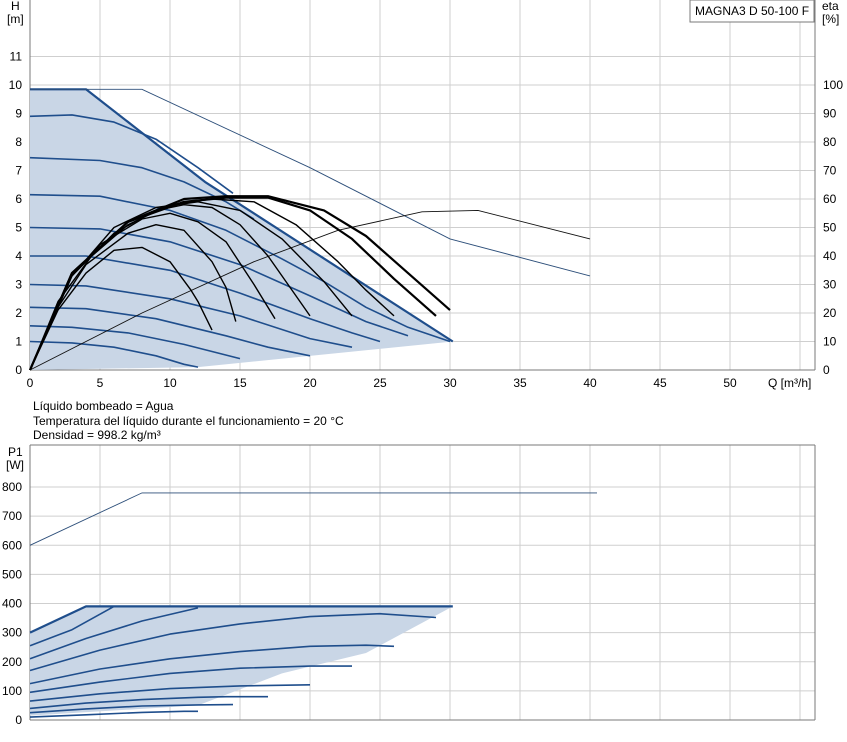  What do you see at coordinates (830, 228) in the screenshot?
I see `y2-tick-label: 50` at bounding box center [830, 228].